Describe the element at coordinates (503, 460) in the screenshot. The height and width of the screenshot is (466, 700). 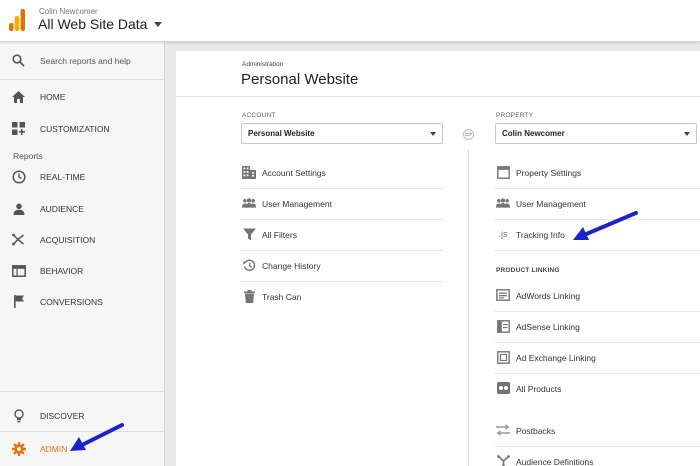
I see `audience-definitions-icon` at that location.